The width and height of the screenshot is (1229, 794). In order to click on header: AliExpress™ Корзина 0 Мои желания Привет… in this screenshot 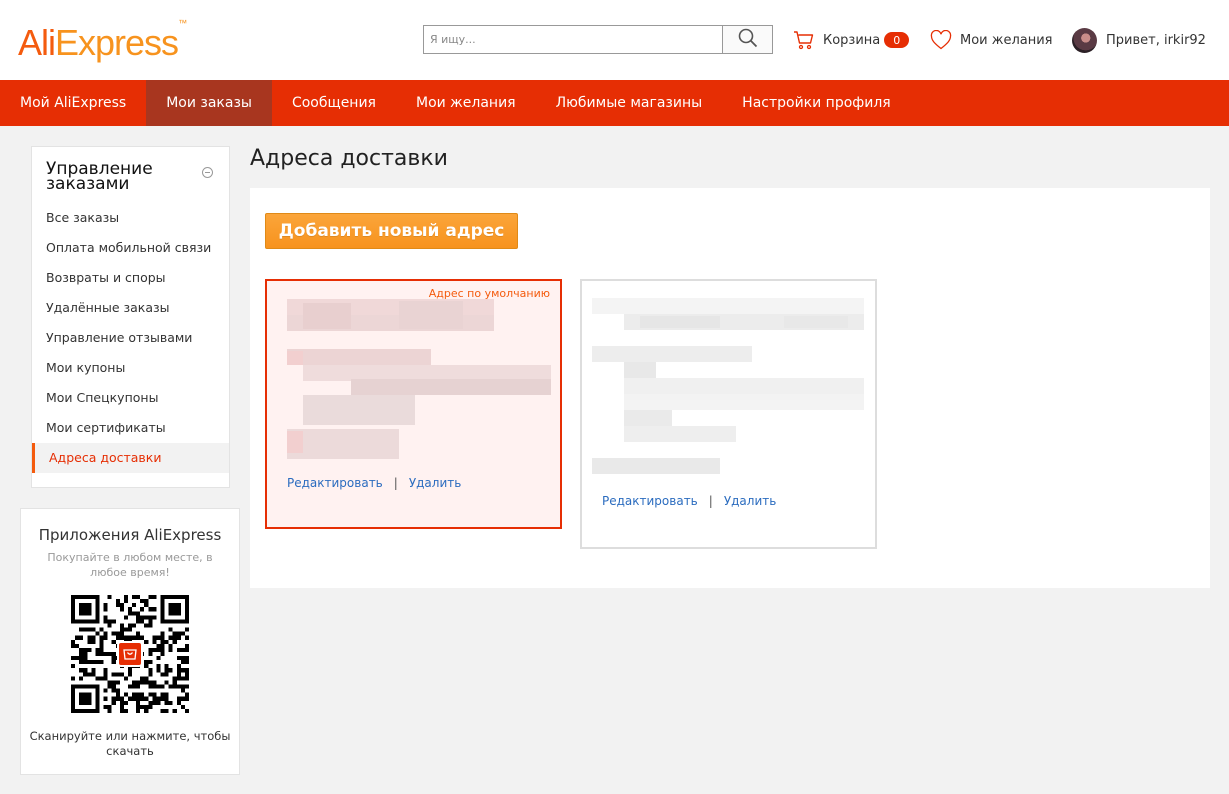, I will do `click(614, 40)`.